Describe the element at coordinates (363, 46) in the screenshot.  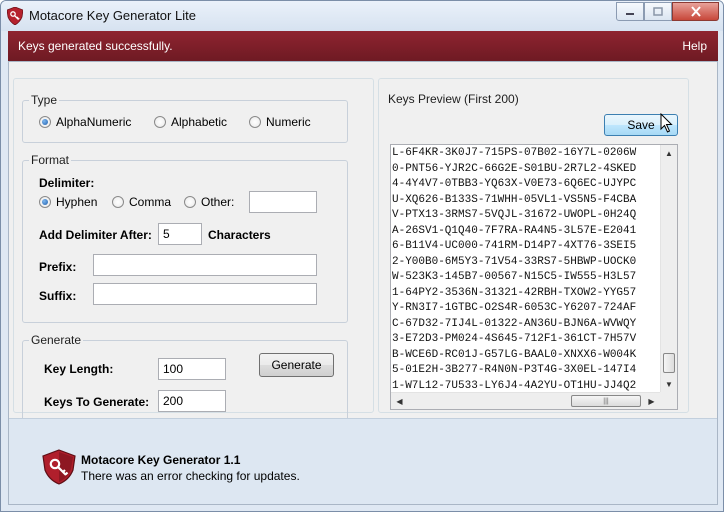
I see `status-banner: Keys generated successfully. Help` at that location.